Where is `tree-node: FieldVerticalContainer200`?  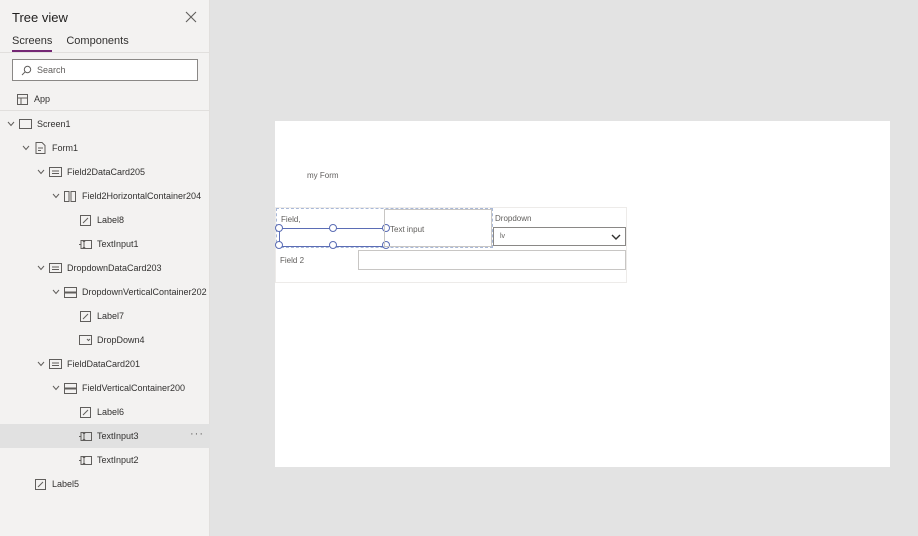 tree-node: FieldVerticalContainer200 is located at coordinates (105, 388).